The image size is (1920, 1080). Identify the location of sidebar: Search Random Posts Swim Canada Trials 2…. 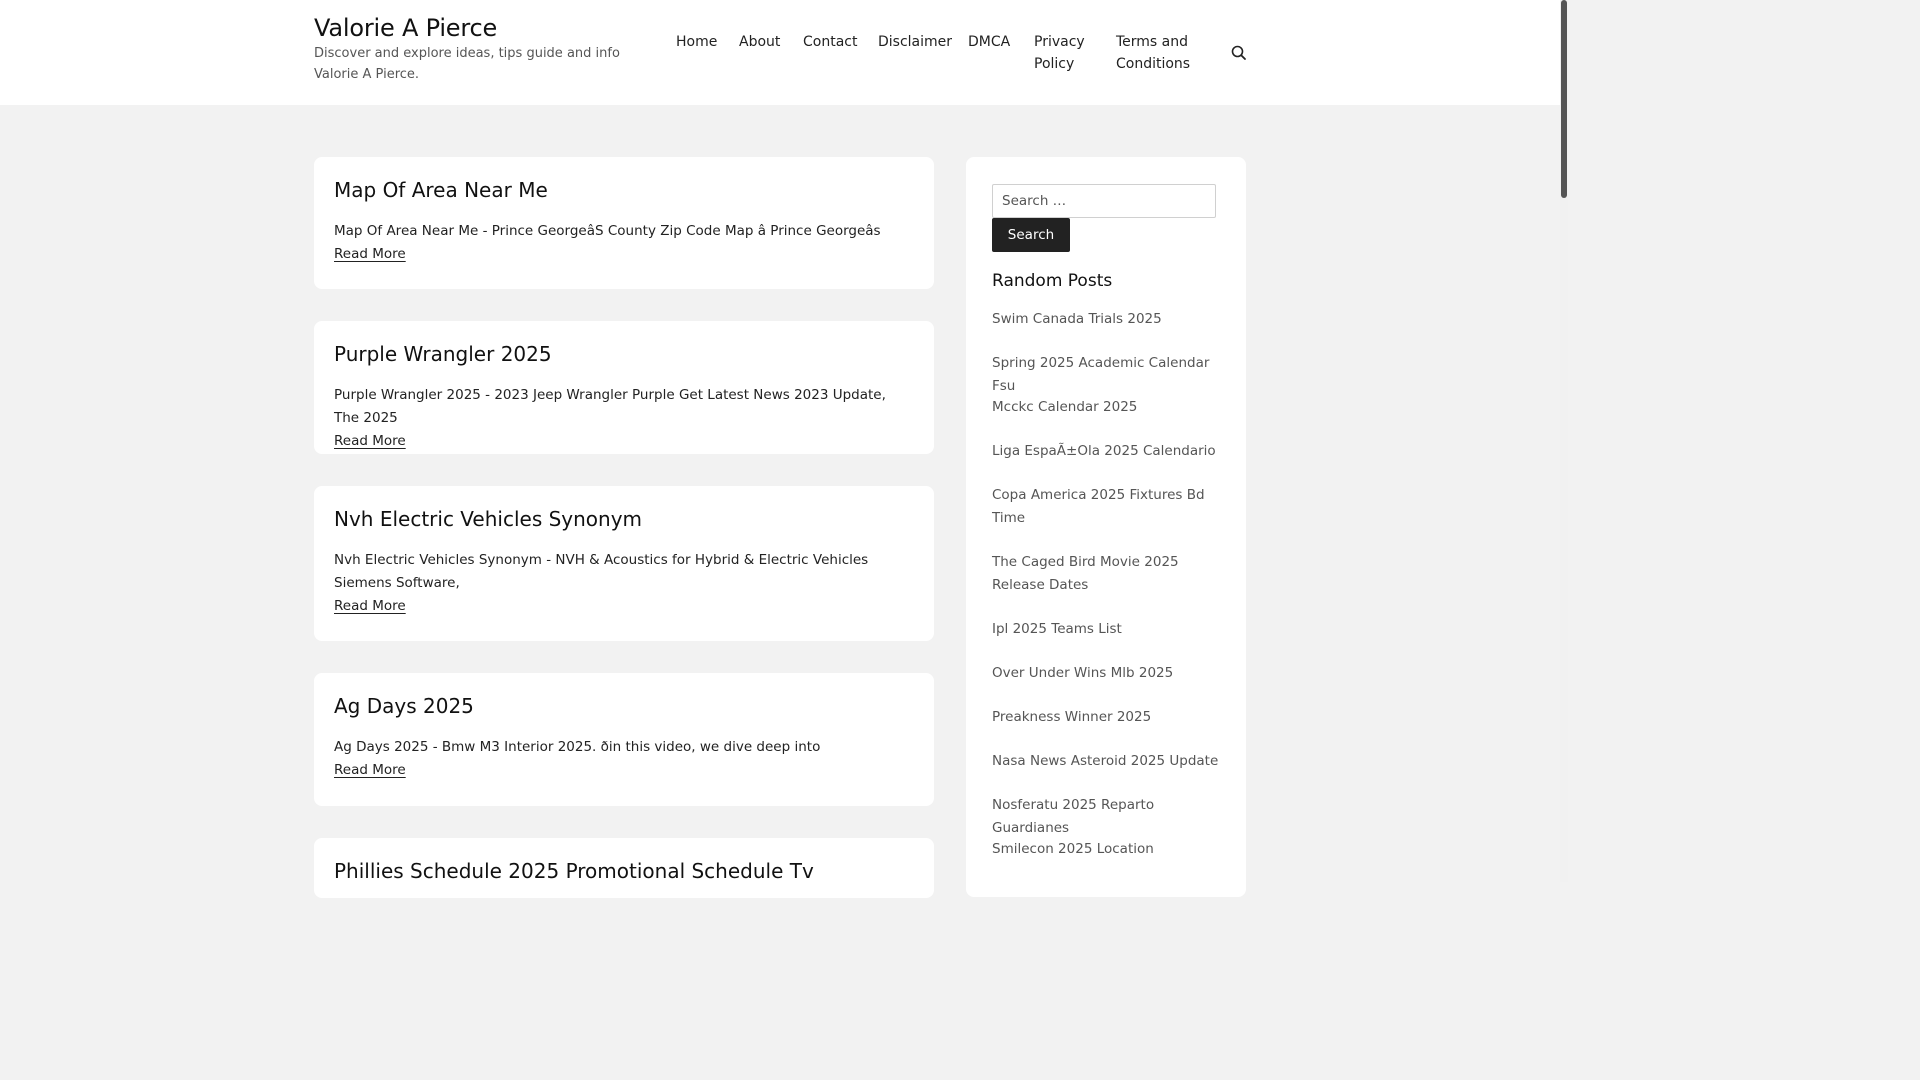
(1106, 527).